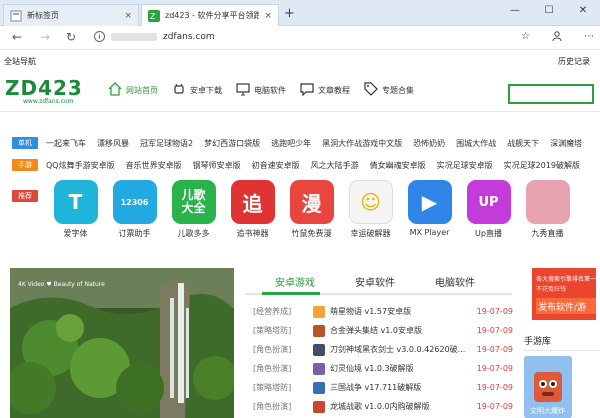  I want to click on tag-link: 实况足球安卓版, so click(465, 165).